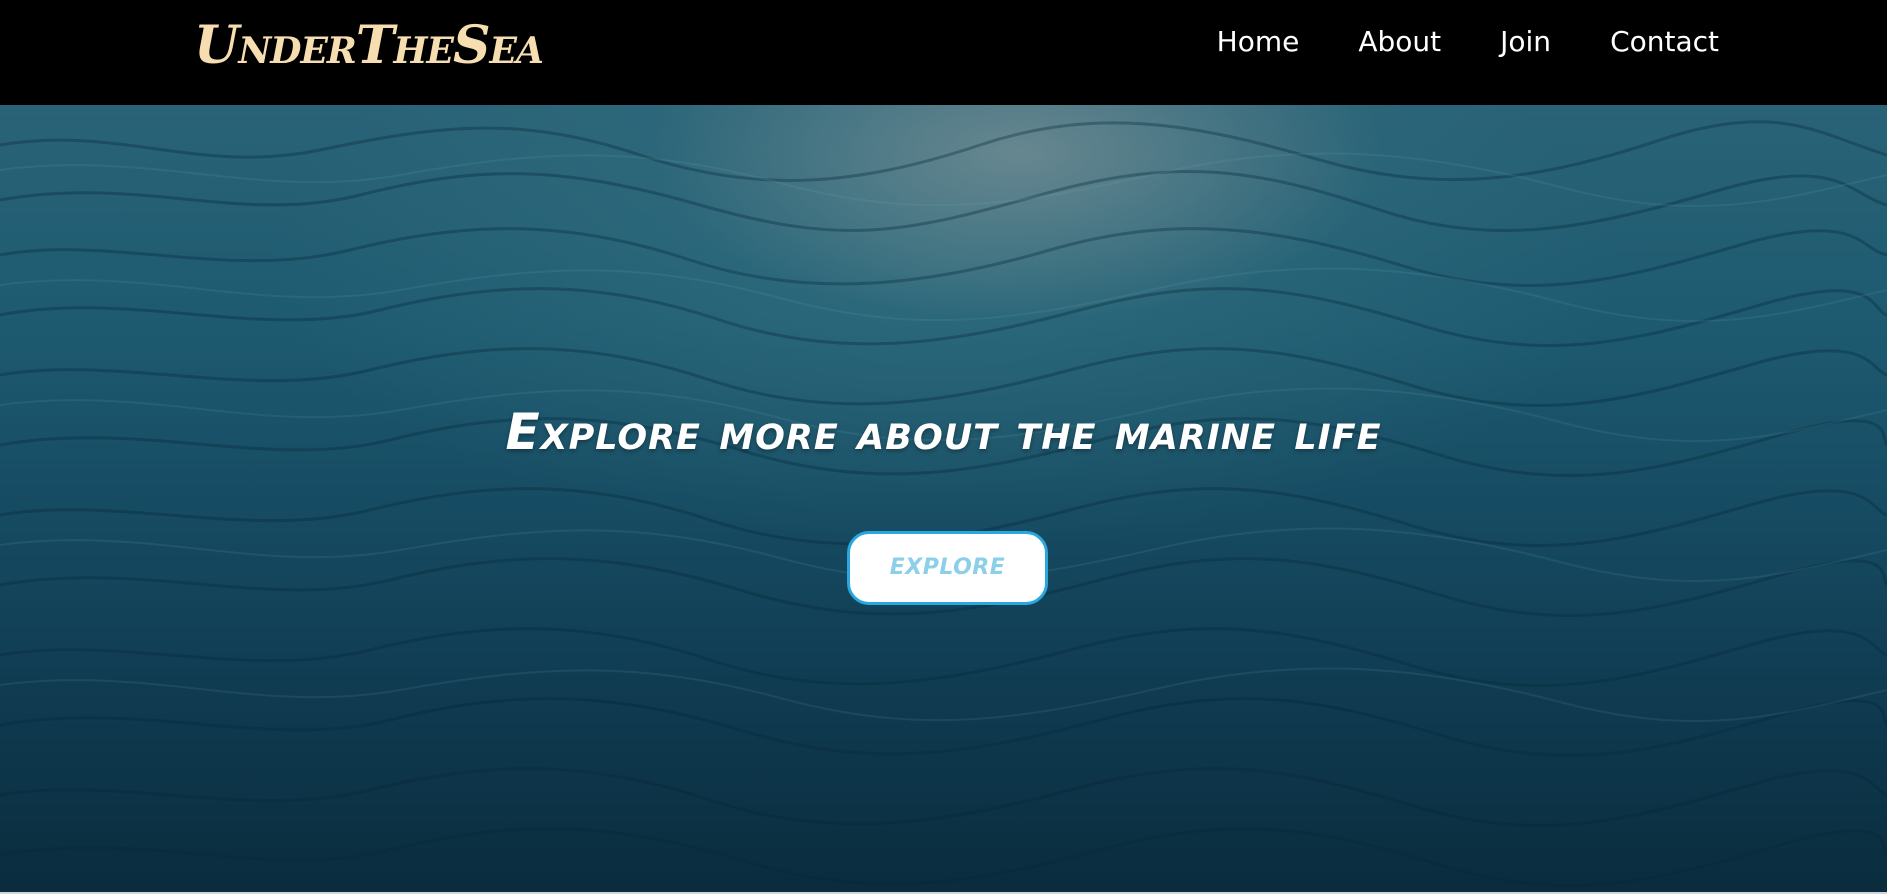 This screenshot has width=1887, height=894. Describe the element at coordinates (943, 52) in the screenshot. I see `navbar: UnderTheSea Home About Join Contact` at that location.